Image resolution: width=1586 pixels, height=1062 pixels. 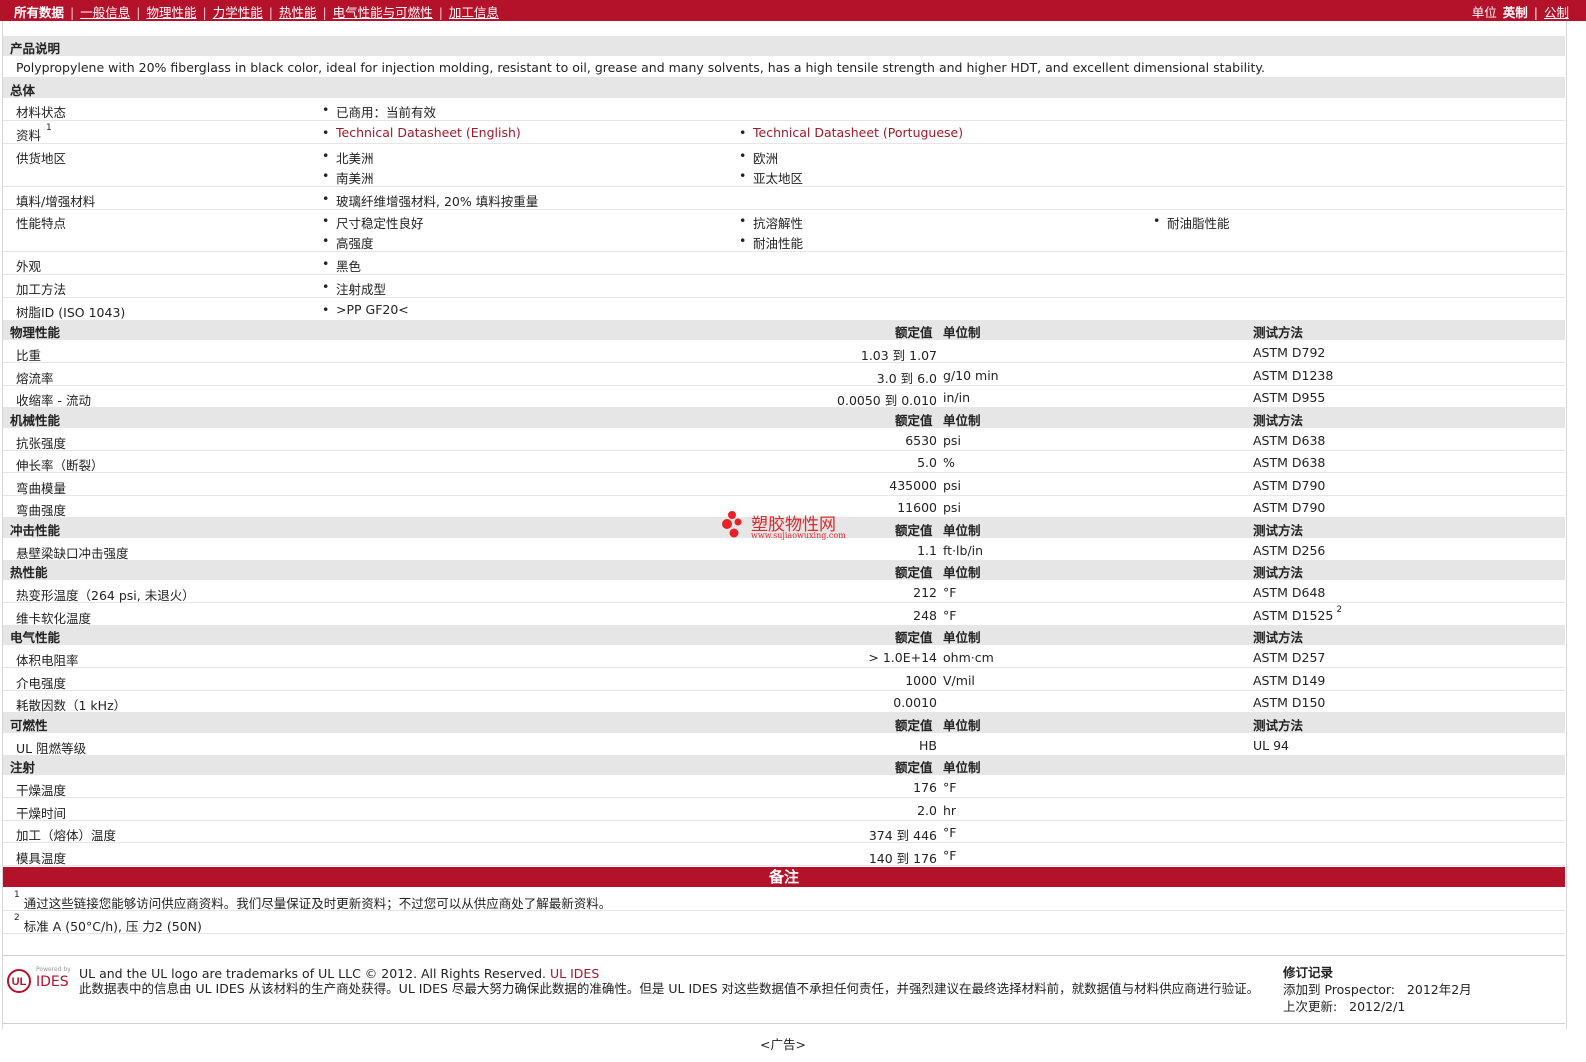 I want to click on property-value: 435000, so click(x=913, y=485).